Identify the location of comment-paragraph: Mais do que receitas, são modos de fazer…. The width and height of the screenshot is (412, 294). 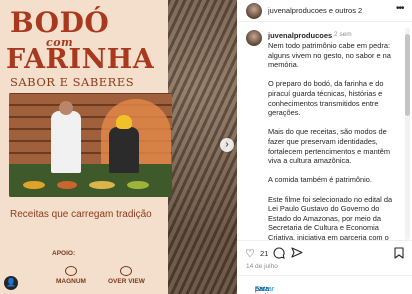
(329, 146).